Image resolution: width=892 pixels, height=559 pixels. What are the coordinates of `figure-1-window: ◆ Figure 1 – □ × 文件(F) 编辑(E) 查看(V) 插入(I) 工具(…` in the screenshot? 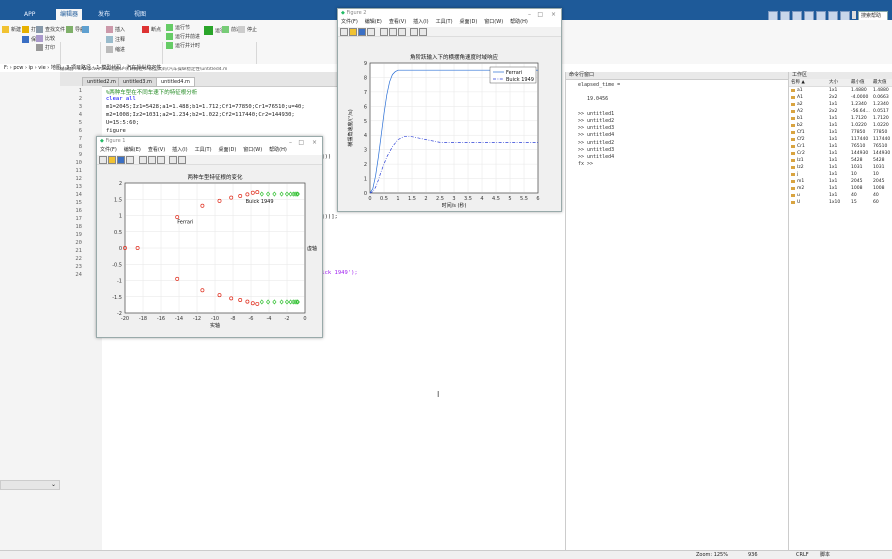 It's located at (209, 237).